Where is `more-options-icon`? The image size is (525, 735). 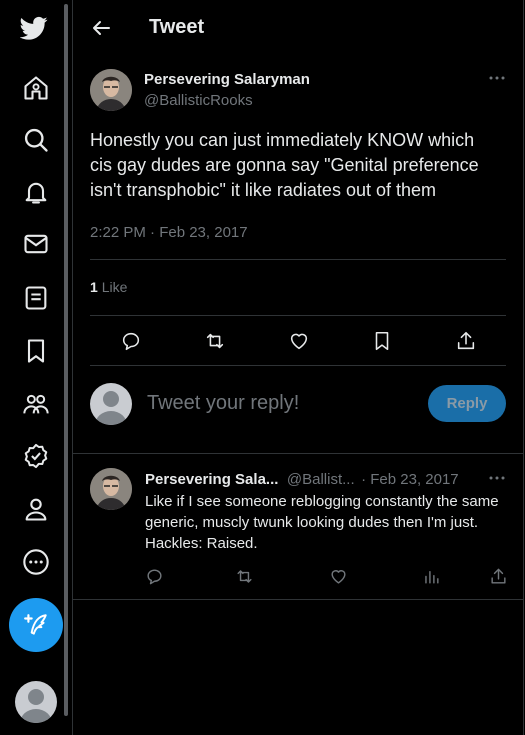
more-options-icon is located at coordinates (36, 562).